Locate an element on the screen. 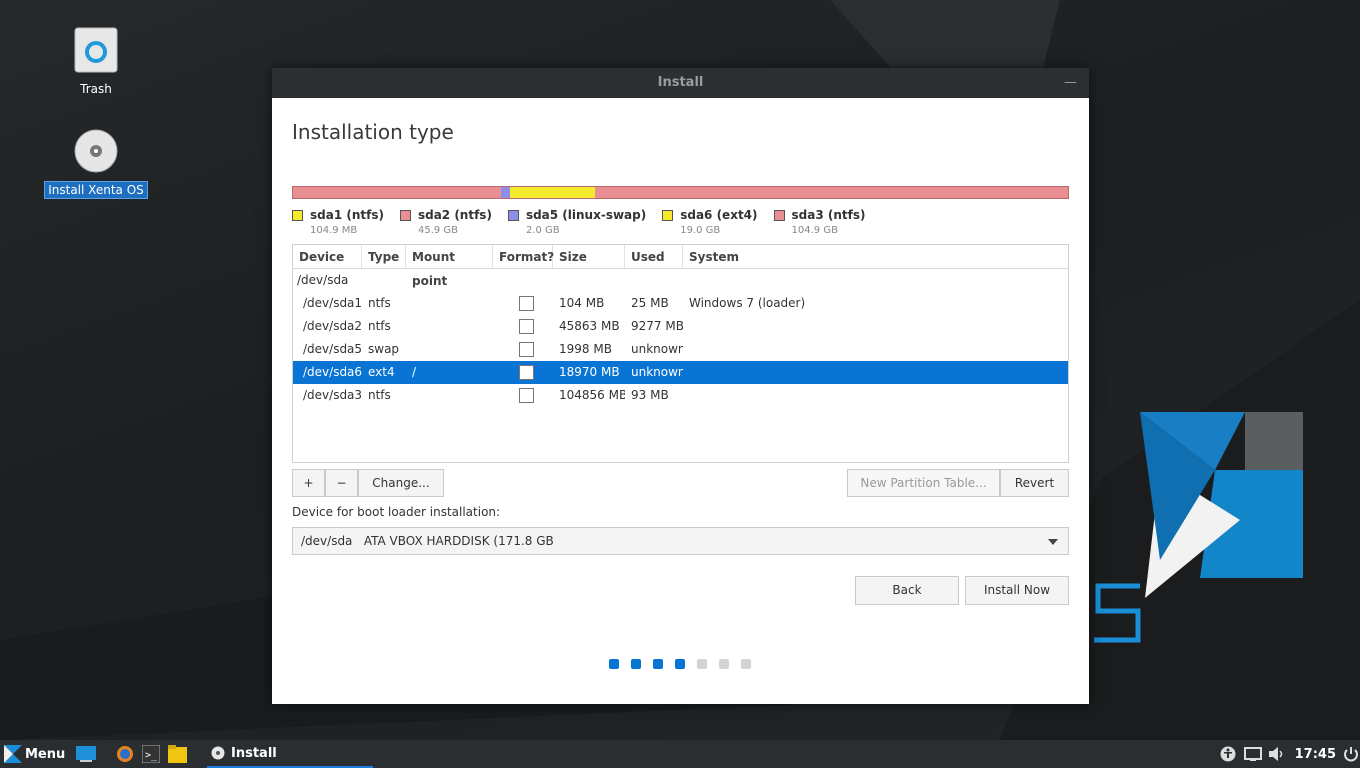  menu-button: Menu is located at coordinates (34, 754).